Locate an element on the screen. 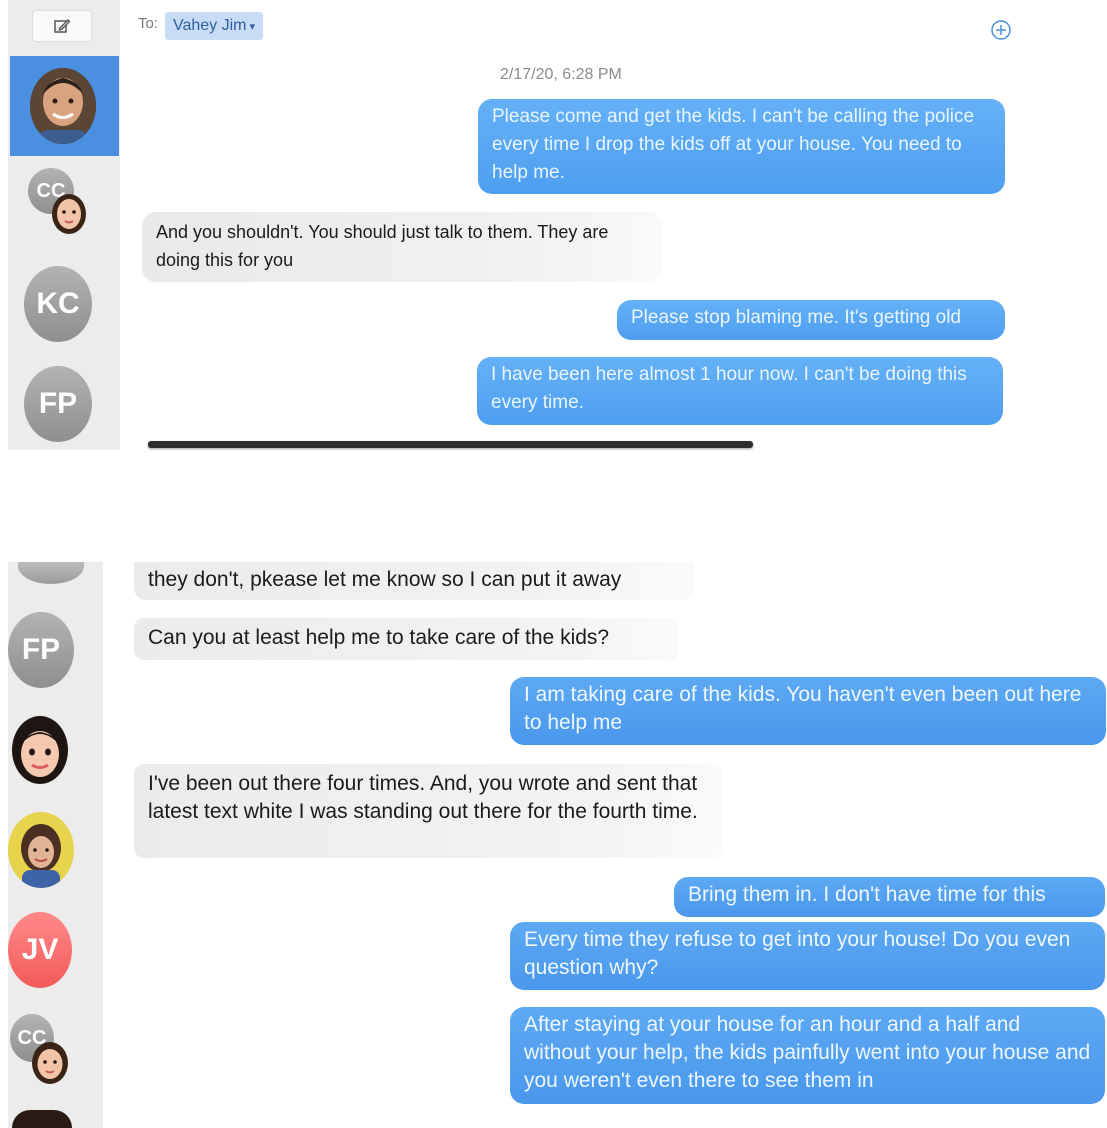  conversation-row-selected is located at coordinates (64, 106).